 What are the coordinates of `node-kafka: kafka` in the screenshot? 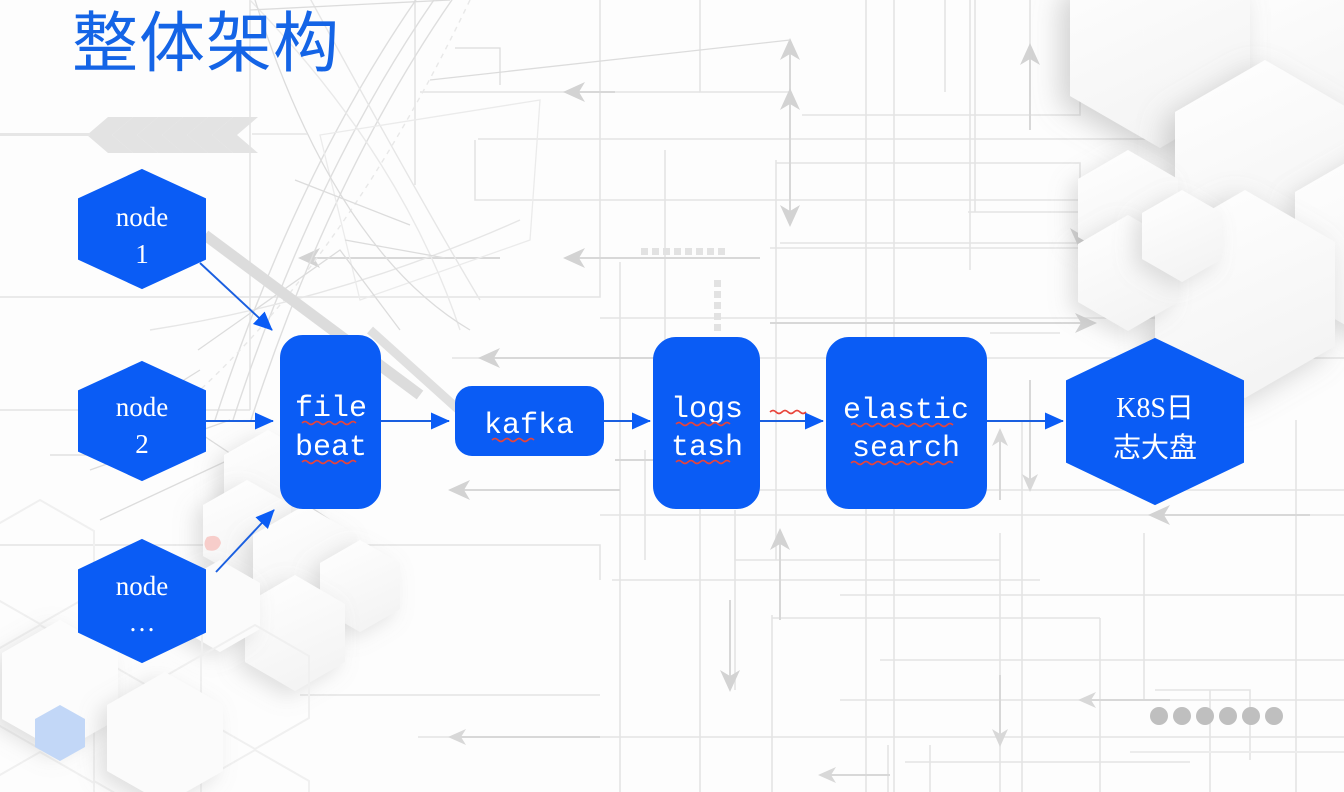 It's located at (529, 421).